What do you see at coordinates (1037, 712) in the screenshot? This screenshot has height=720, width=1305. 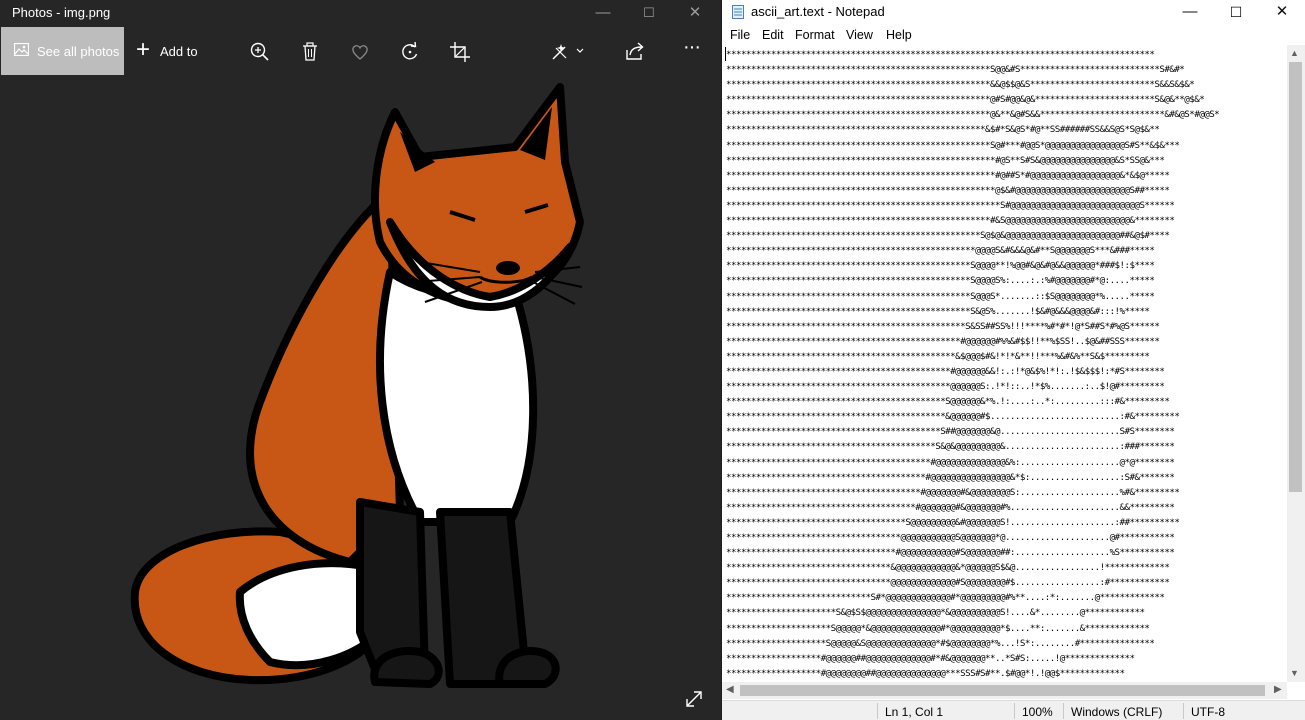 I see `zoom-level: 100%` at bounding box center [1037, 712].